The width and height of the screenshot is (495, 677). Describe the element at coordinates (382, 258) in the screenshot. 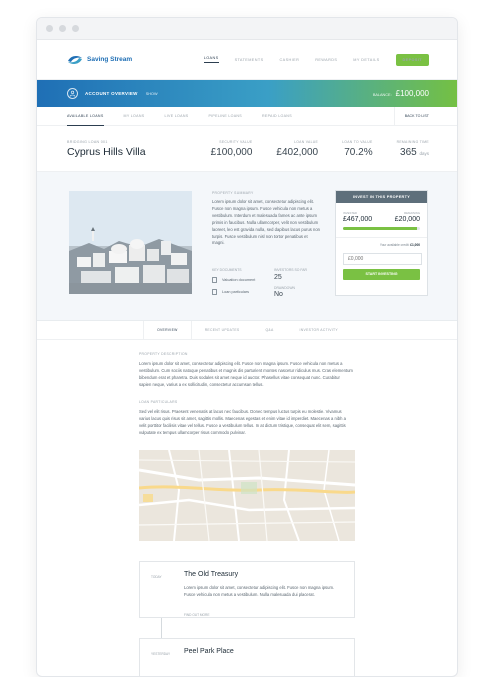

I see `investment-amount-input` at that location.